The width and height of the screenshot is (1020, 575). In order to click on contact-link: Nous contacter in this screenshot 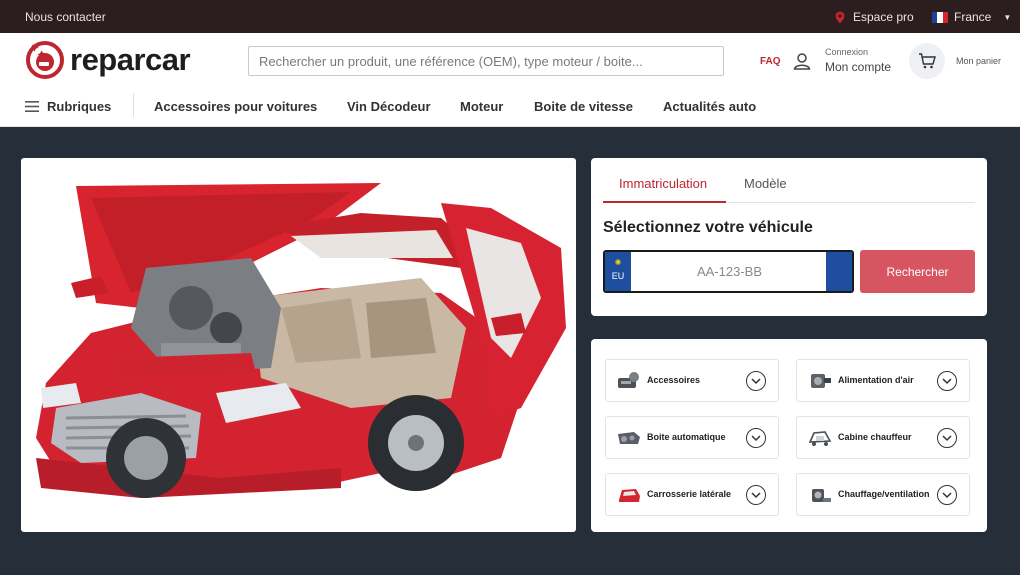, I will do `click(65, 17)`.